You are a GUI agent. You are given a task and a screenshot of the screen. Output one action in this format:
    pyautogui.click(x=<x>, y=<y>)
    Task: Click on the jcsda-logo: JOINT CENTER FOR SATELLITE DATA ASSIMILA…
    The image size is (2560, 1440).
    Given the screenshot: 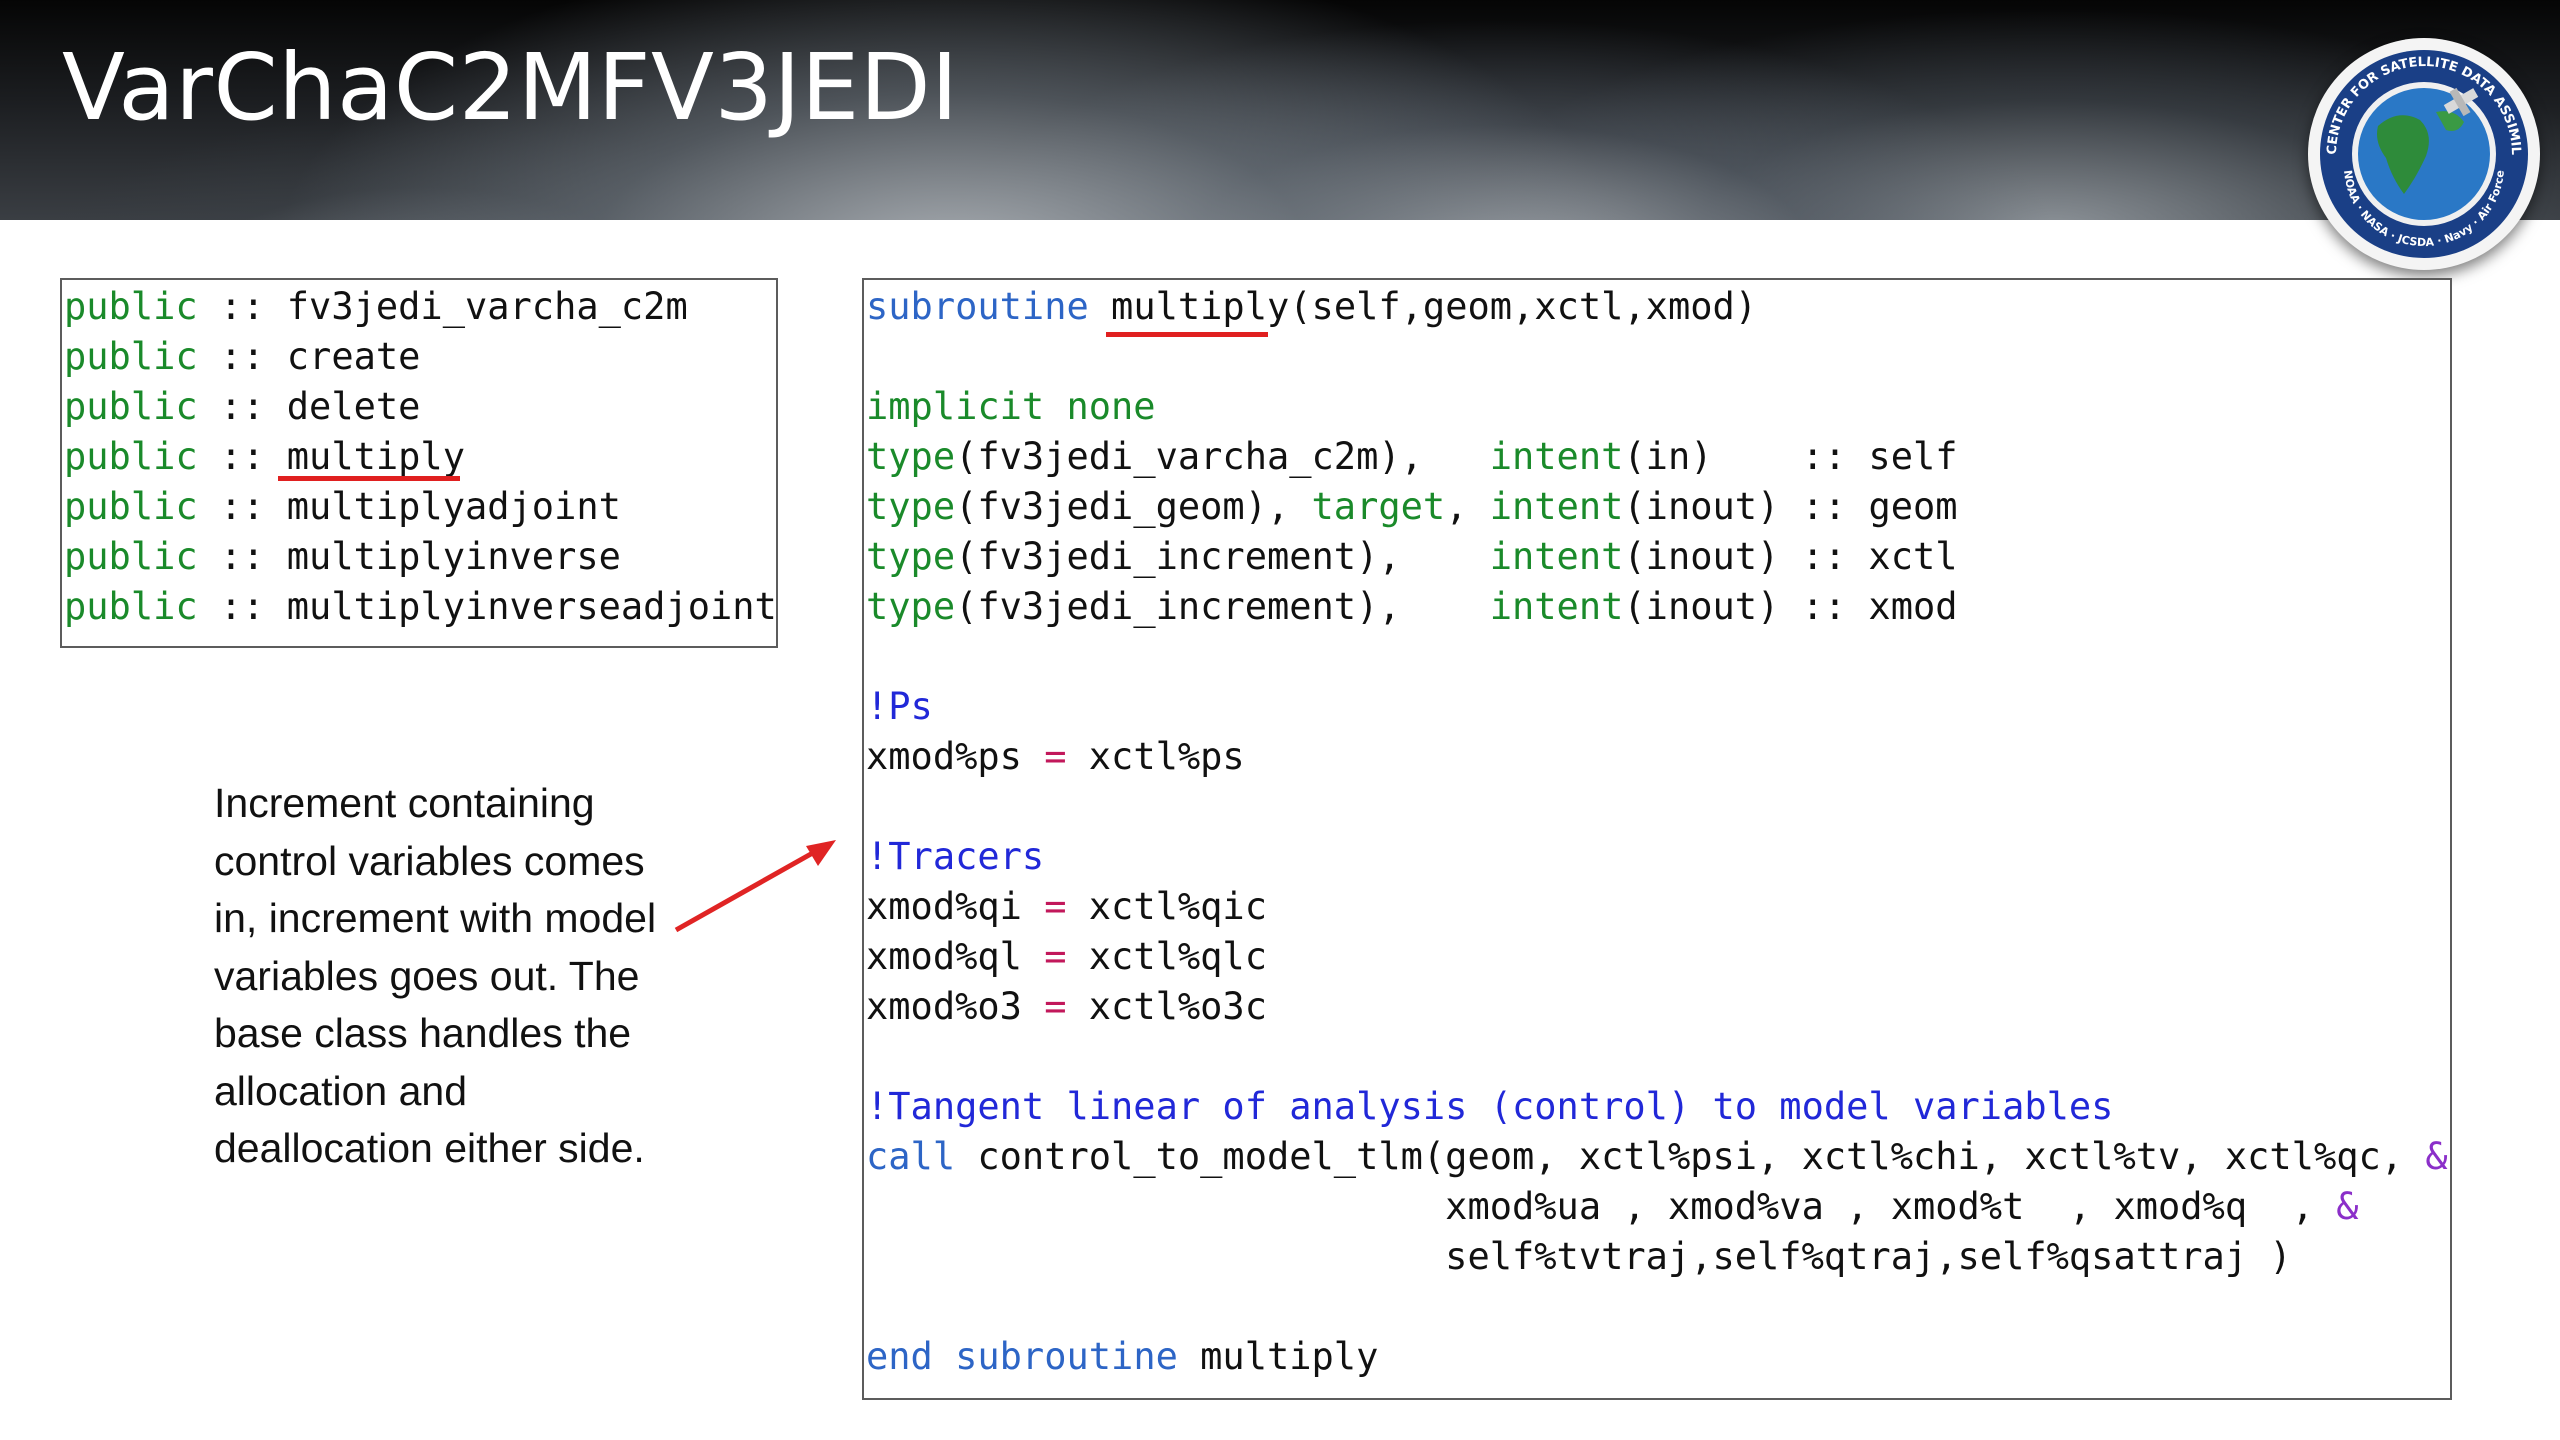 What is the action you would take?
    pyautogui.click(x=2424, y=154)
    